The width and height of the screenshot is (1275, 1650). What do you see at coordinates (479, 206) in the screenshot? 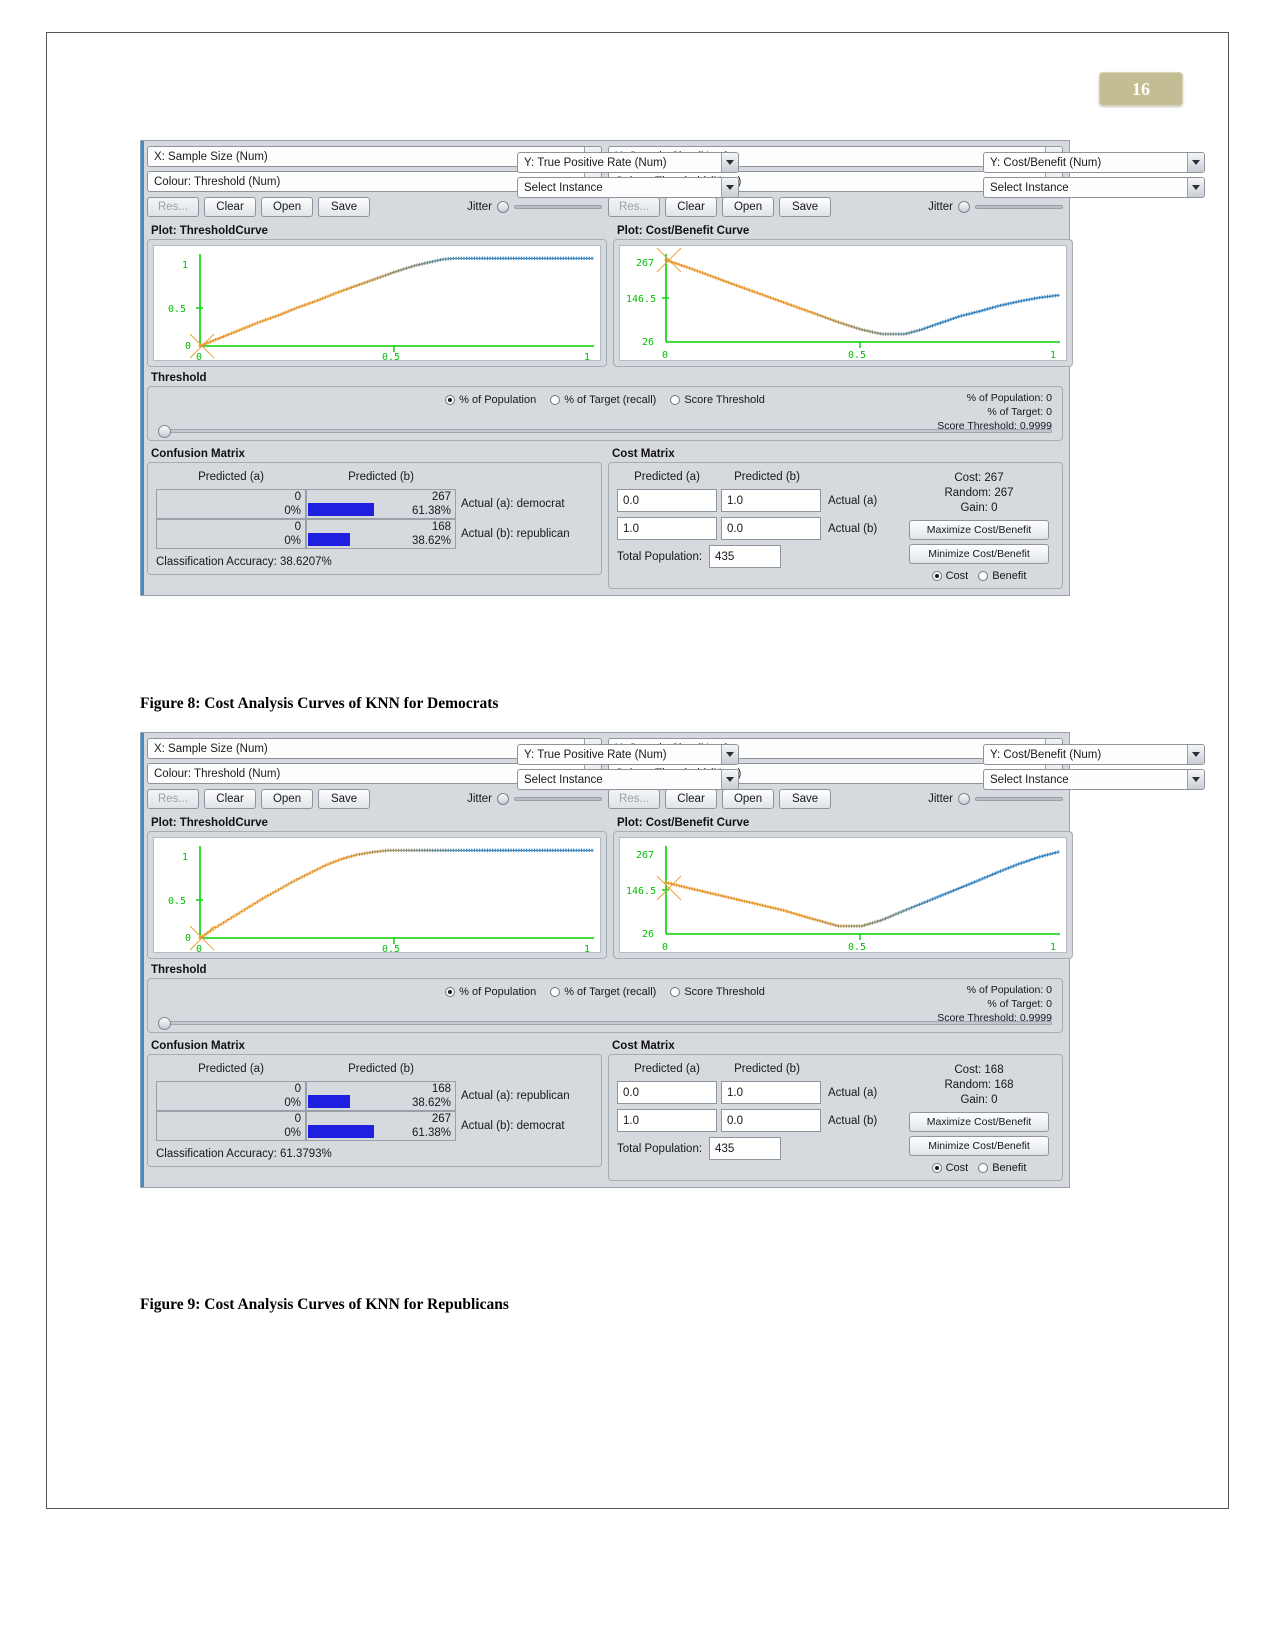
I see `jitter-label: Jitter` at bounding box center [479, 206].